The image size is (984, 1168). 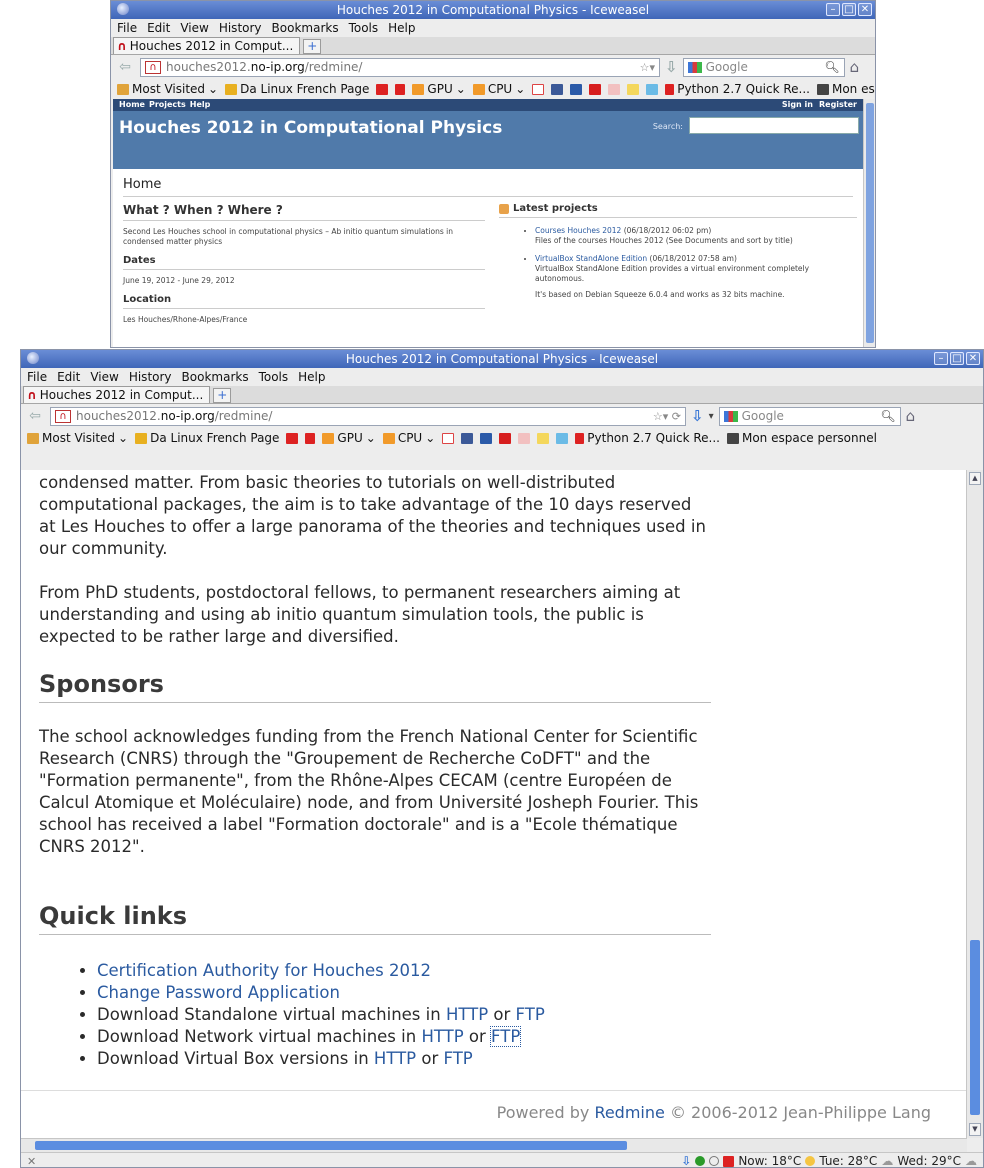 I want to click on download-status-icon: ⇩, so click(x=686, y=1160).